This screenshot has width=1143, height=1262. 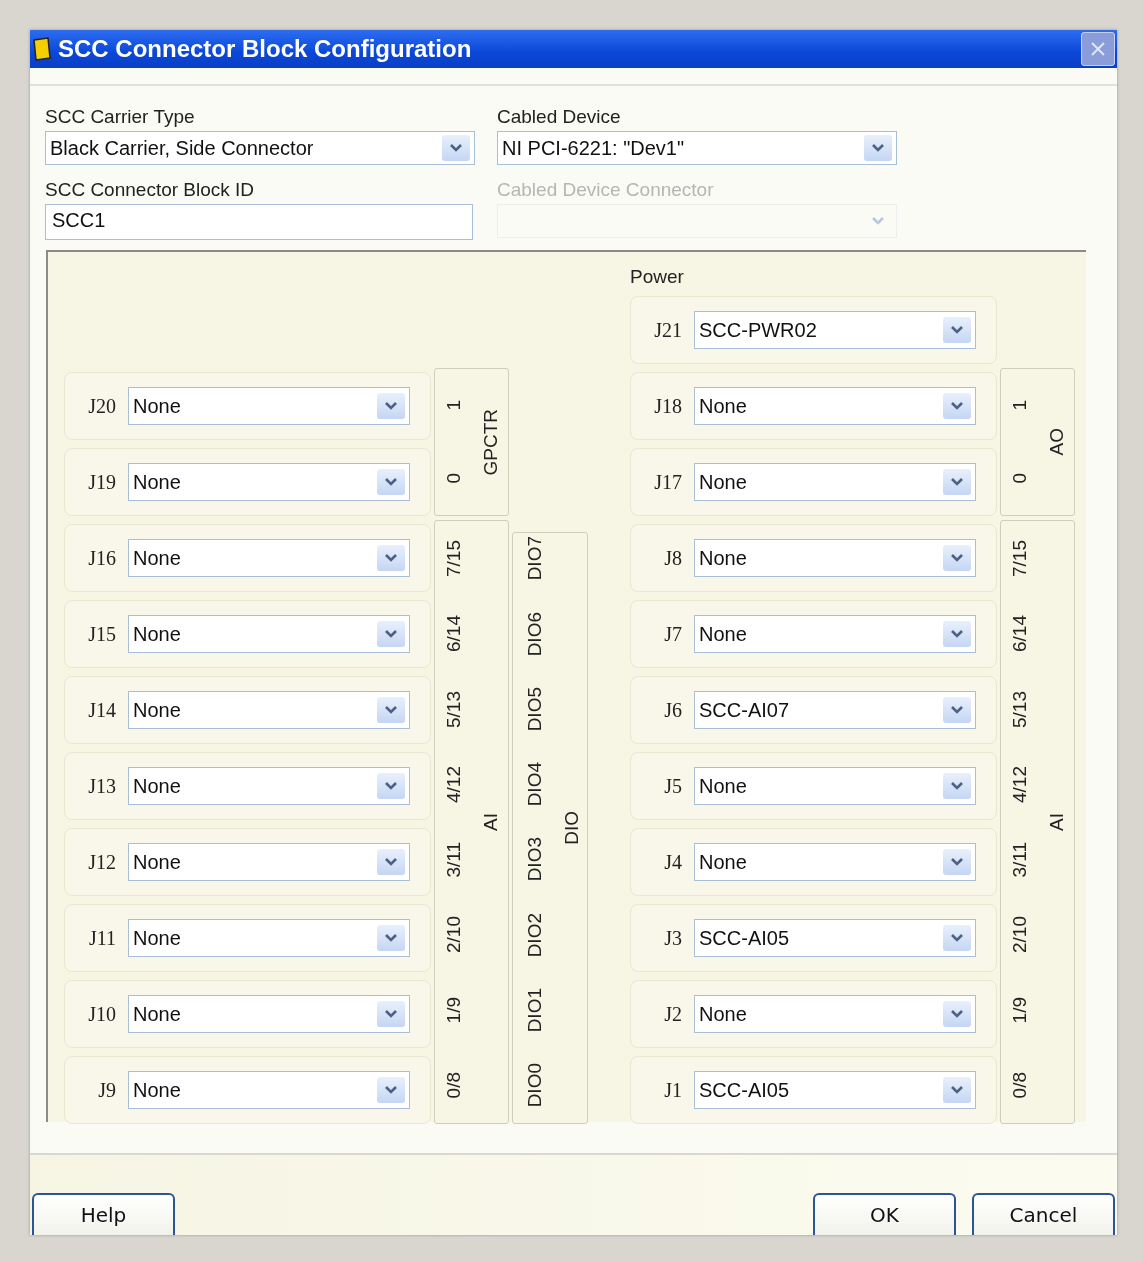 What do you see at coordinates (673, 710) in the screenshot?
I see `connector-label: J6` at bounding box center [673, 710].